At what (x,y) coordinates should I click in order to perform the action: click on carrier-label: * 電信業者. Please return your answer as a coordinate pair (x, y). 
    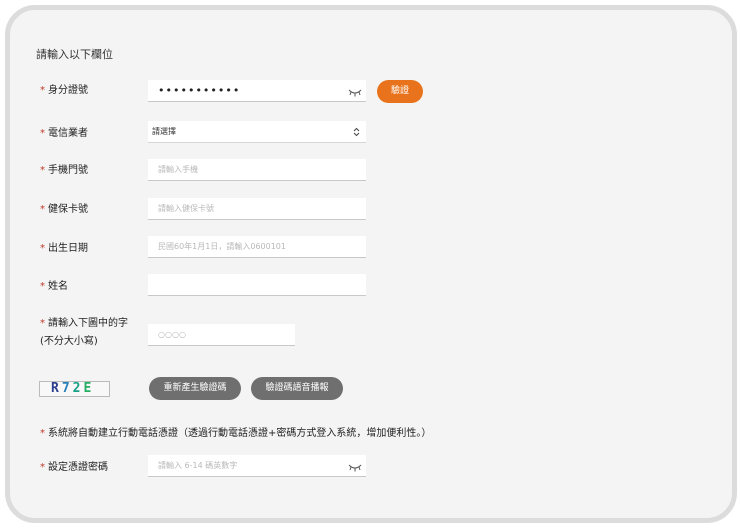
    Looking at the image, I should click on (64, 133).